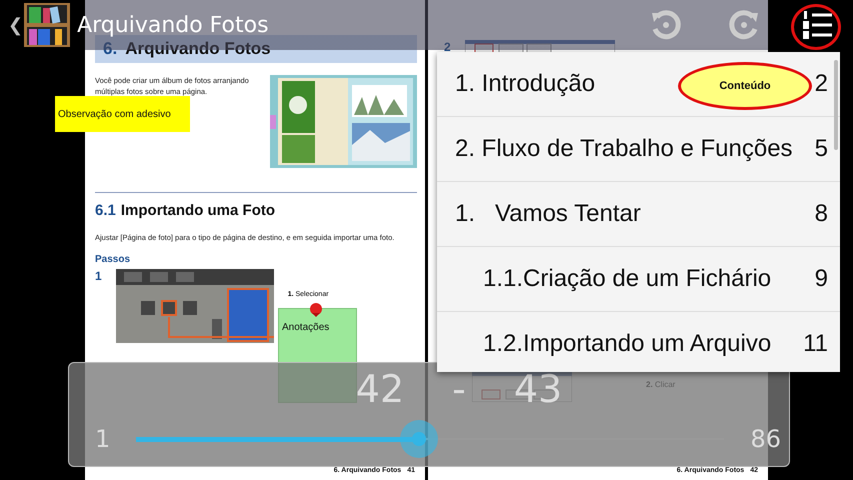  I want to click on toc-item: 1.1.Criação de um Fichário 9, so click(638, 279).